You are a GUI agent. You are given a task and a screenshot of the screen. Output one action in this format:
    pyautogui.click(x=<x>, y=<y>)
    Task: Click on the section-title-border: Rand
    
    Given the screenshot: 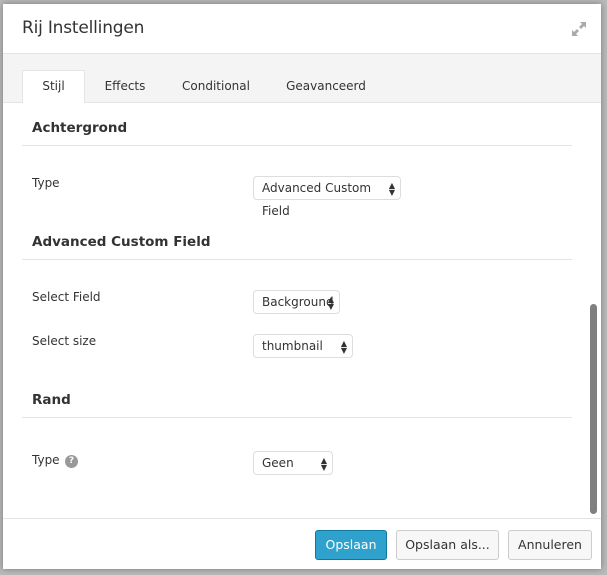 What is the action you would take?
    pyautogui.click(x=51, y=400)
    